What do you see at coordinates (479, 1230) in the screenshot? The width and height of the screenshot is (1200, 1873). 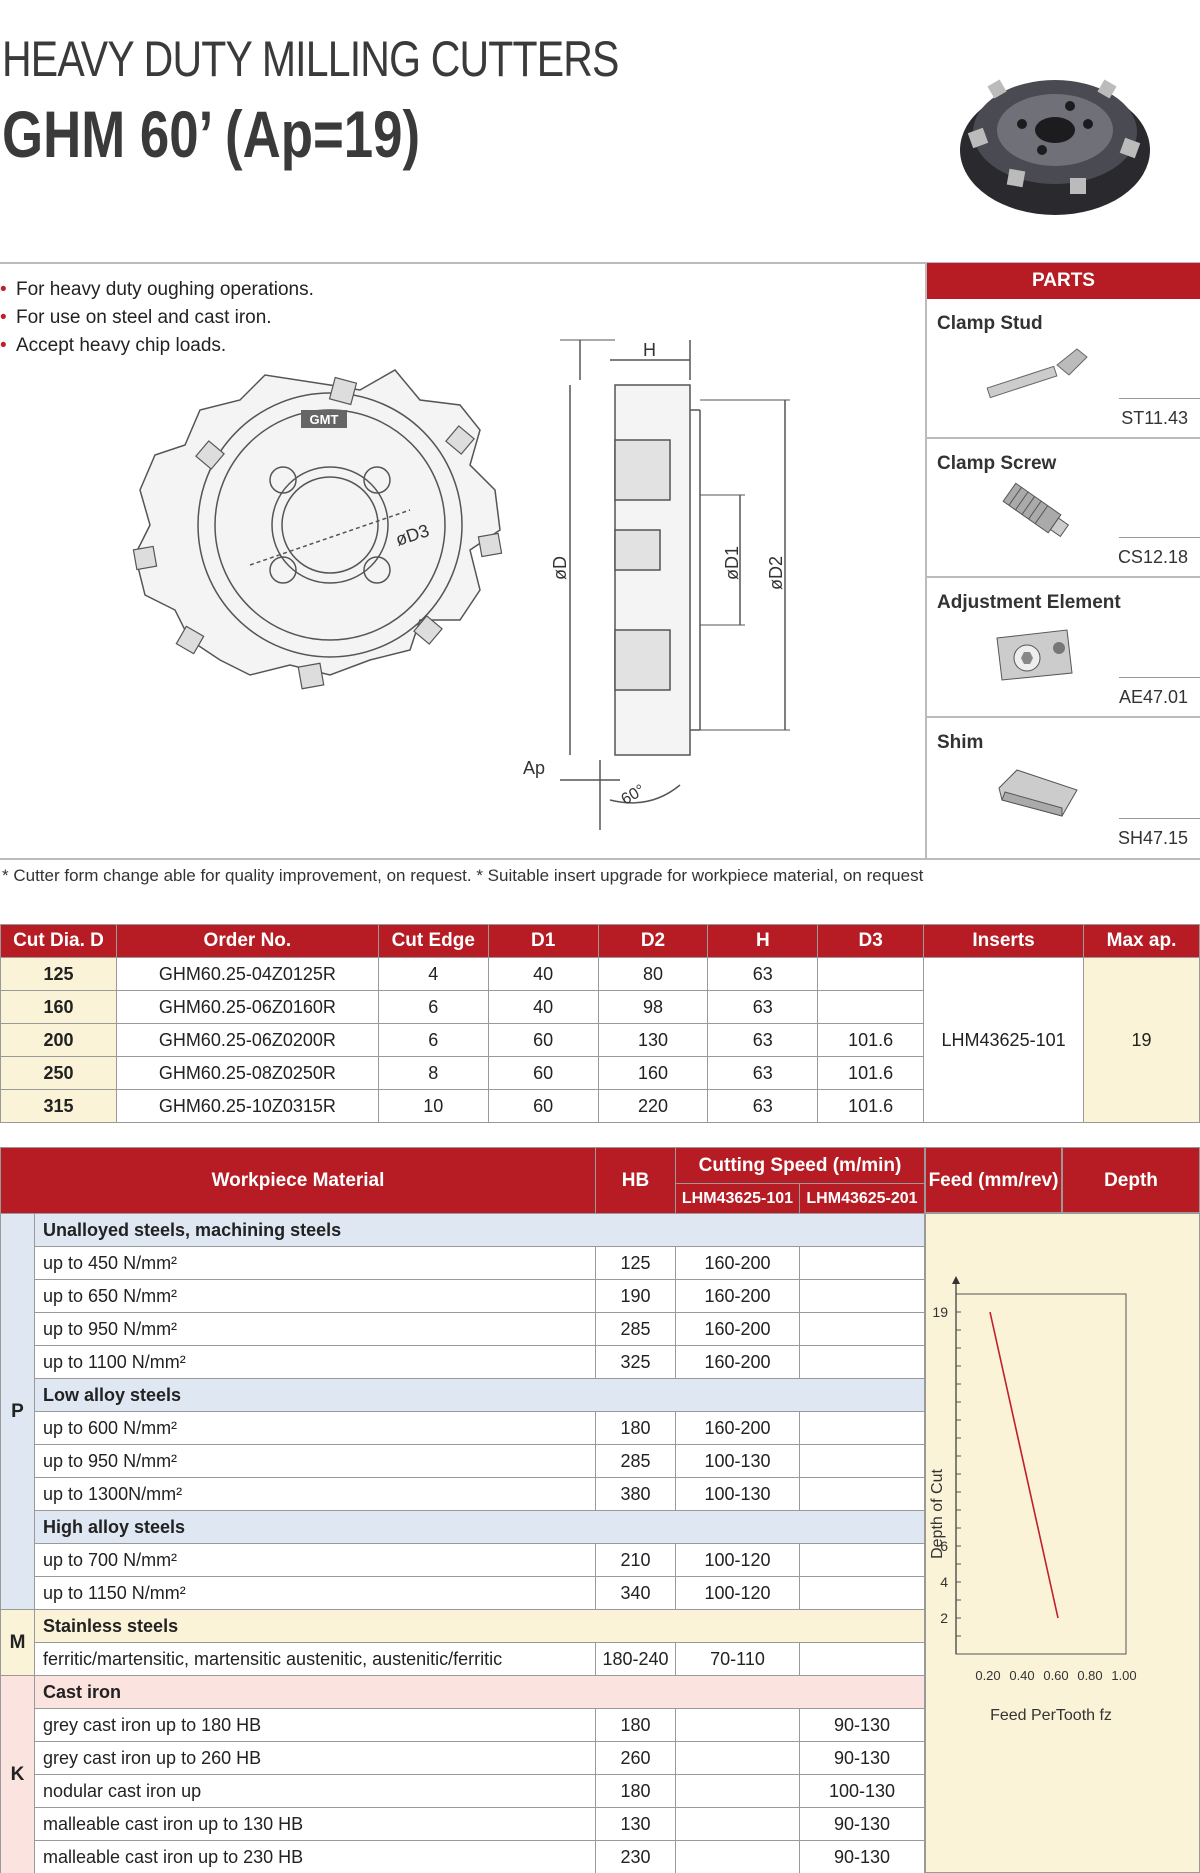 I see `material-group-name: Unalloyed steels, machining steels` at bounding box center [479, 1230].